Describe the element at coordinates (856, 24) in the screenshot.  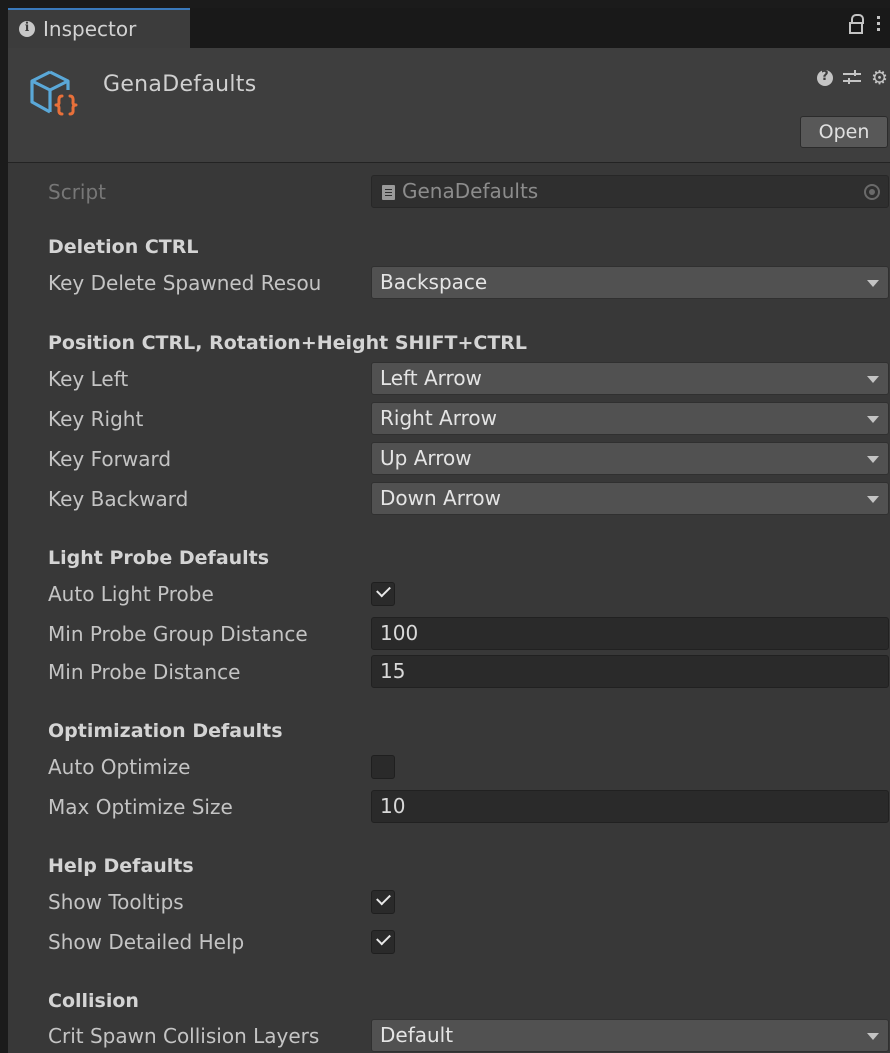
I see `lock-icon` at that location.